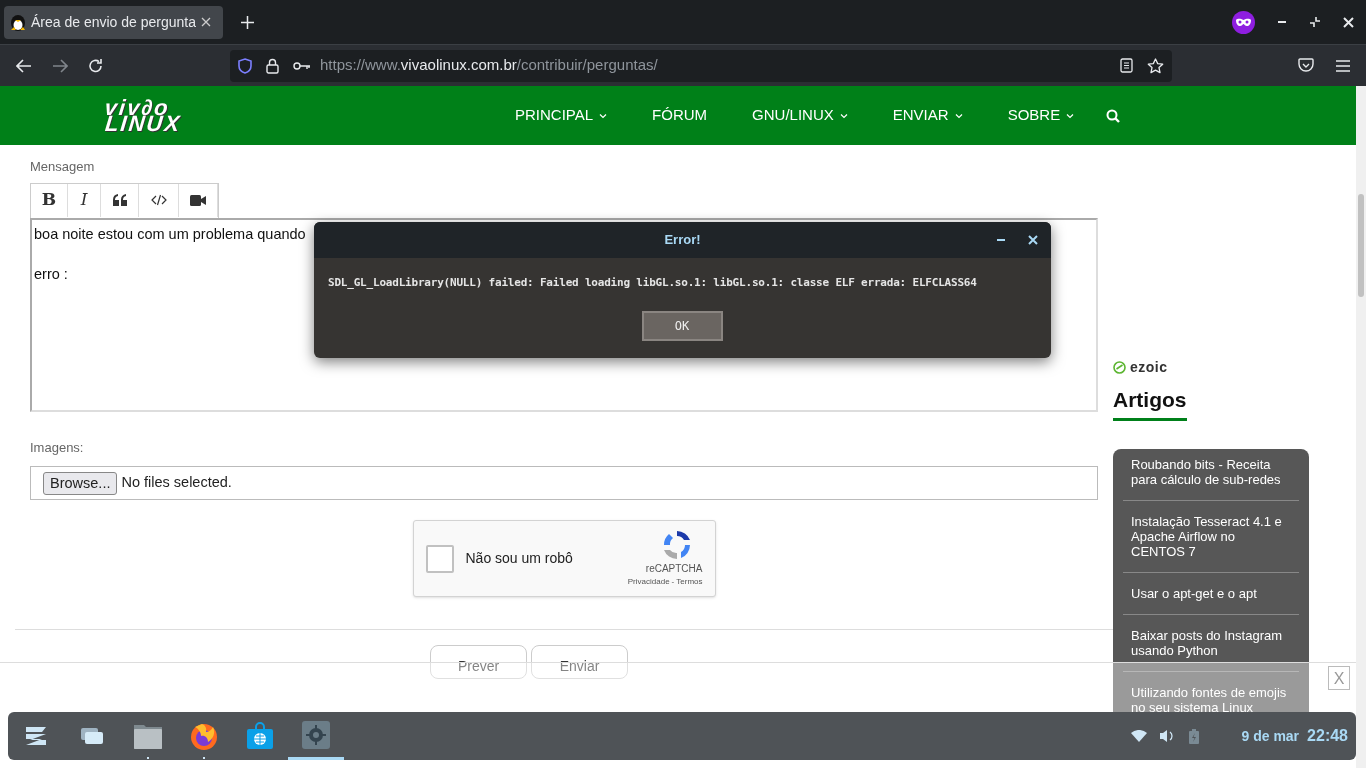 This screenshot has width=1366, height=768. Describe the element at coordinates (1306, 65) in the screenshot. I see `pocket-icon` at that location.